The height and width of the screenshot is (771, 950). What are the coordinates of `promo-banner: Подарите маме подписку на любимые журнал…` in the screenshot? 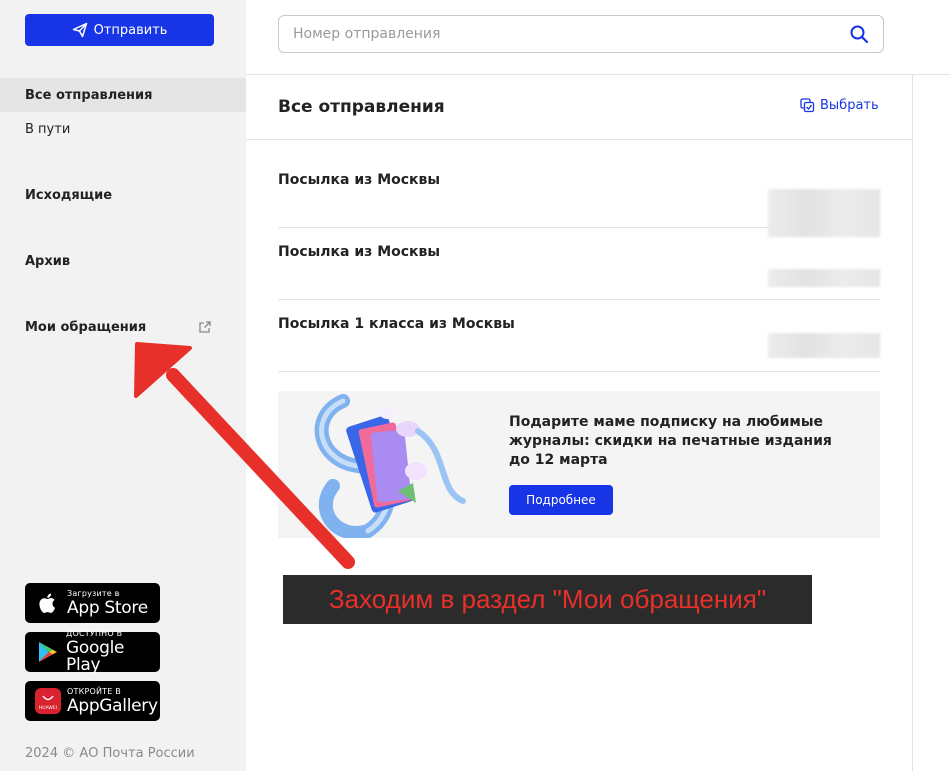 It's located at (579, 464).